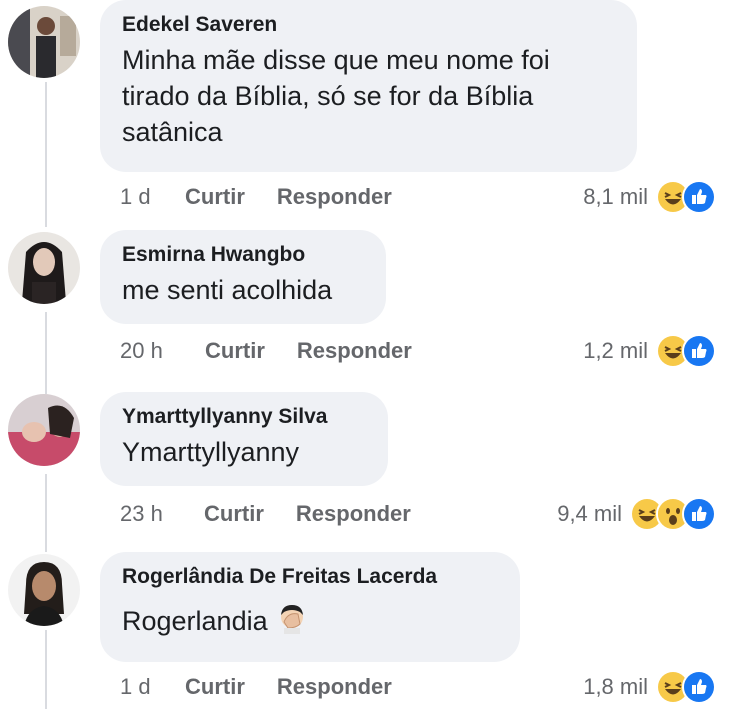 This screenshot has width=736, height=709. I want to click on comment-text-line: Rogerlandia, so click(195, 621).